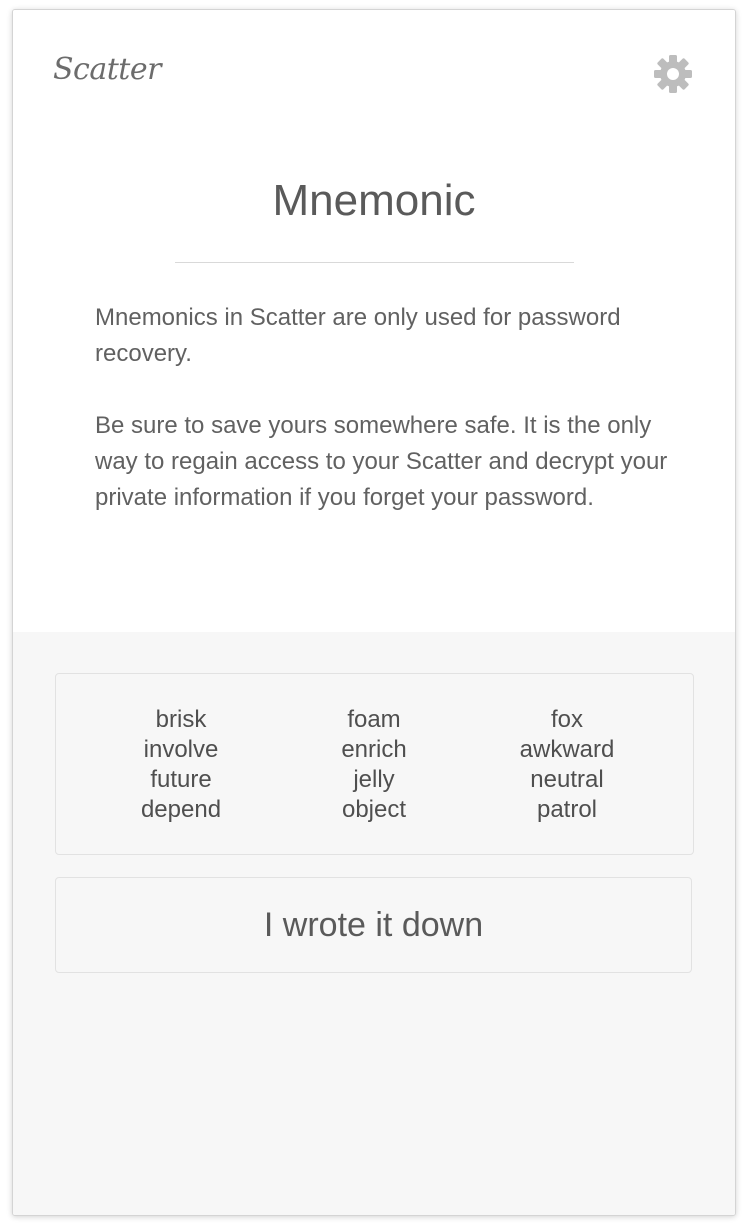  I want to click on word-column-2: foam enrich jelly object, so click(374, 765).